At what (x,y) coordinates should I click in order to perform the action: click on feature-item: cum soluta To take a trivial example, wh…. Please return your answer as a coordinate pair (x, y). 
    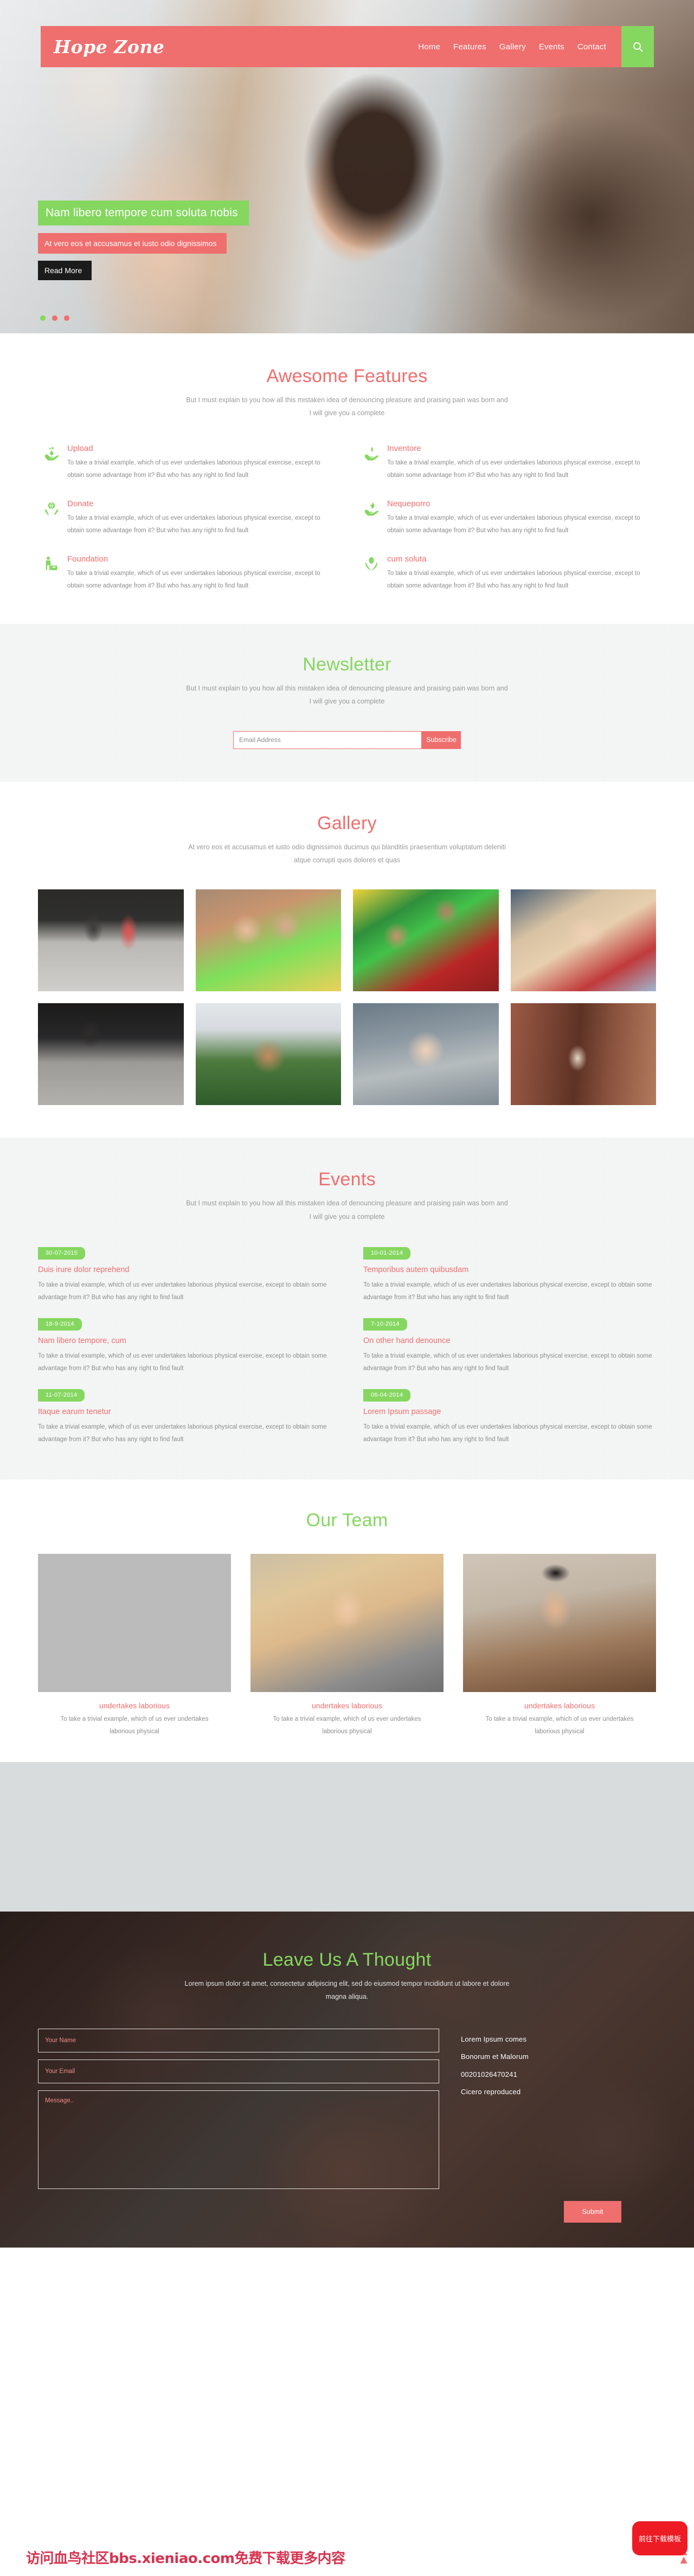
    Looking at the image, I should click on (507, 573).